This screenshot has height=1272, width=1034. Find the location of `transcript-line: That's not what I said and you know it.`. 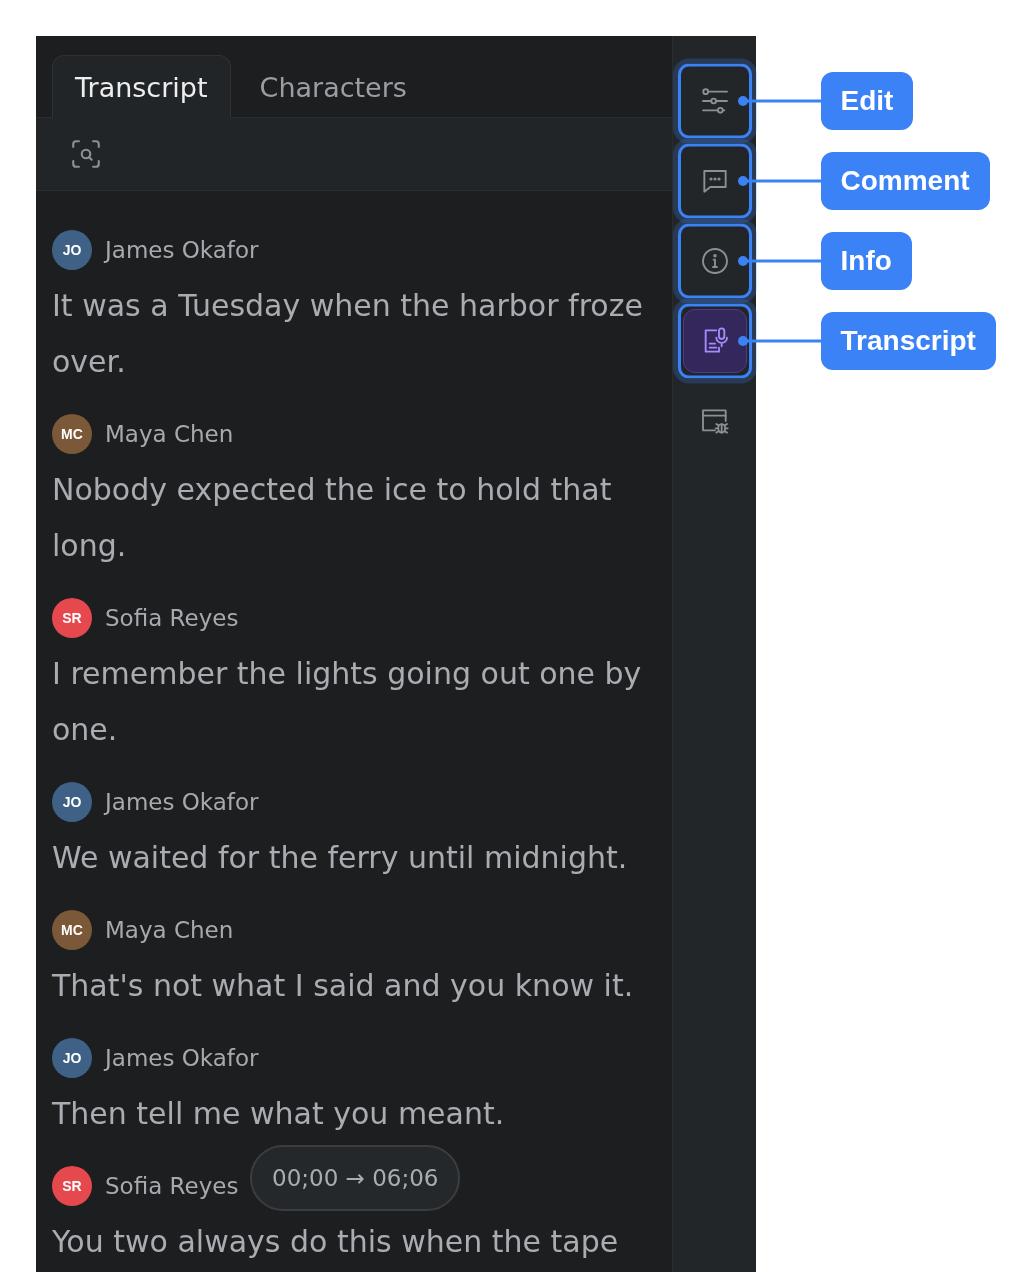

transcript-line: That's not what I said and you know it. is located at coordinates (343, 986).